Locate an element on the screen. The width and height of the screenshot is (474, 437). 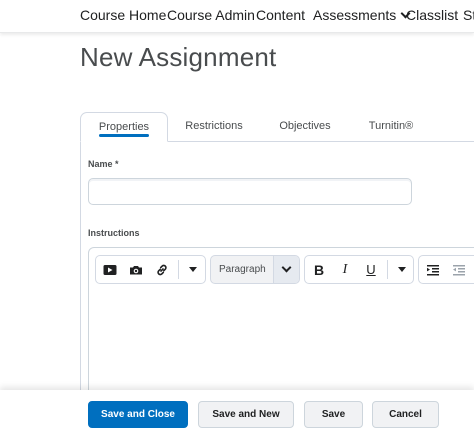
panel-border is located at coordinates (80, 271).